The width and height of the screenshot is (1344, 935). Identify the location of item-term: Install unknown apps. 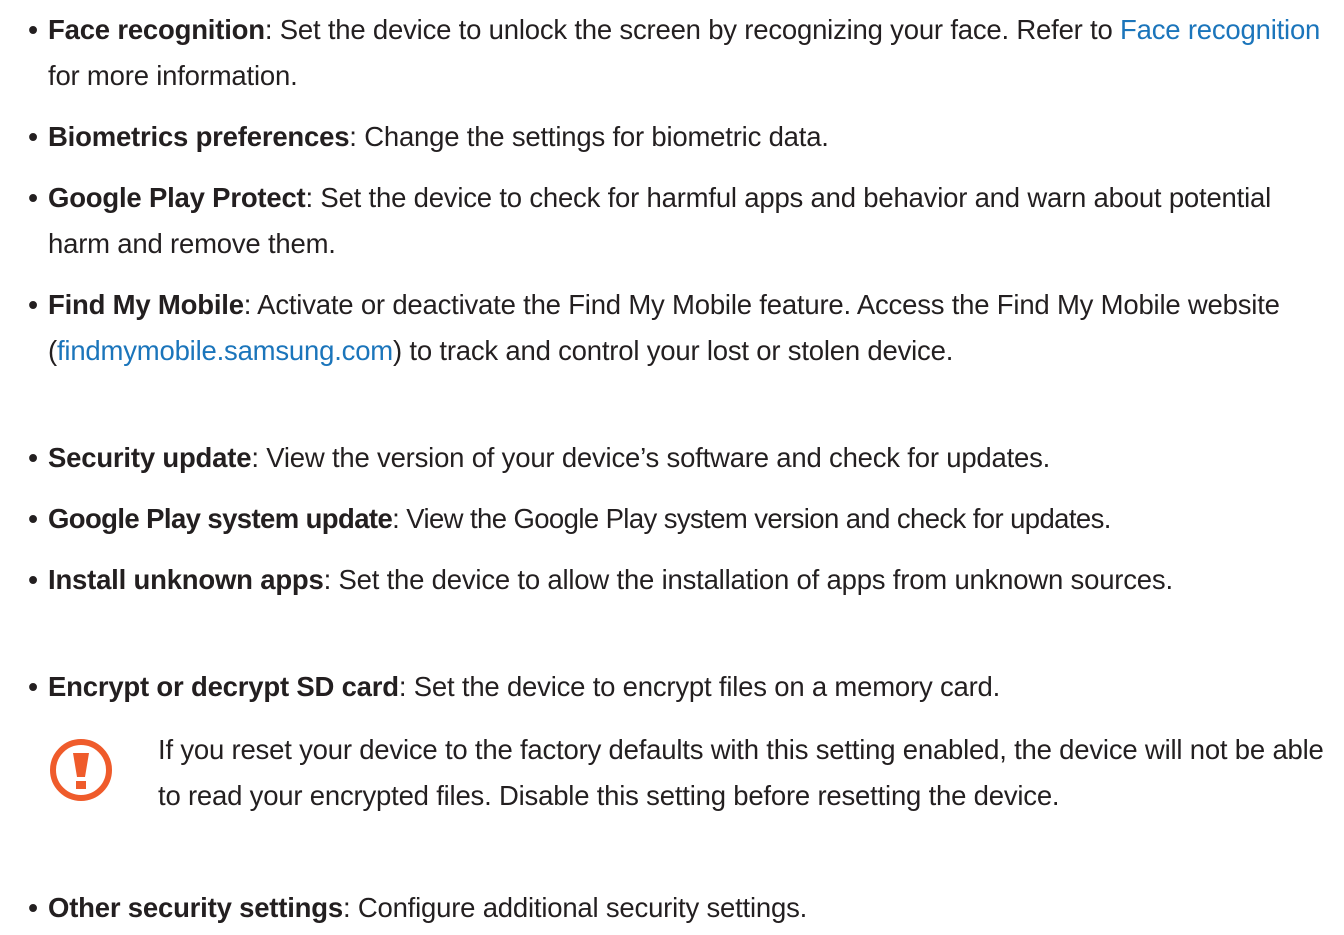
(186, 579).